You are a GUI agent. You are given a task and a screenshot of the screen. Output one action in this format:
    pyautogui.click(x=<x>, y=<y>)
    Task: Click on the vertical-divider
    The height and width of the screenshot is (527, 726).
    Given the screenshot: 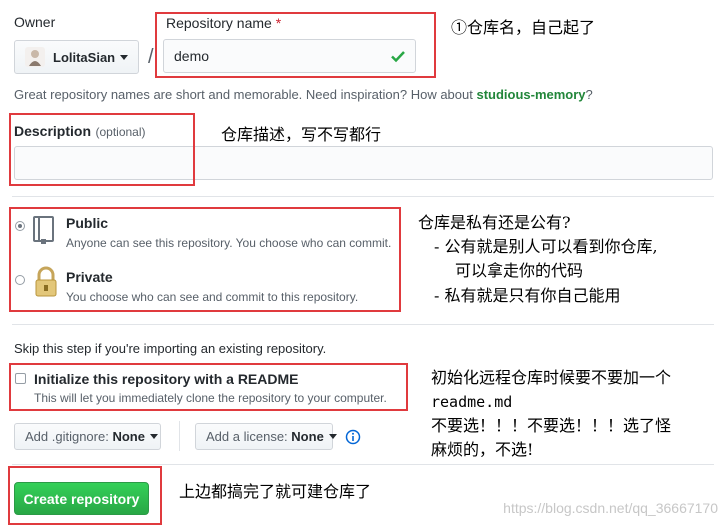 What is the action you would take?
    pyautogui.click(x=179, y=436)
    